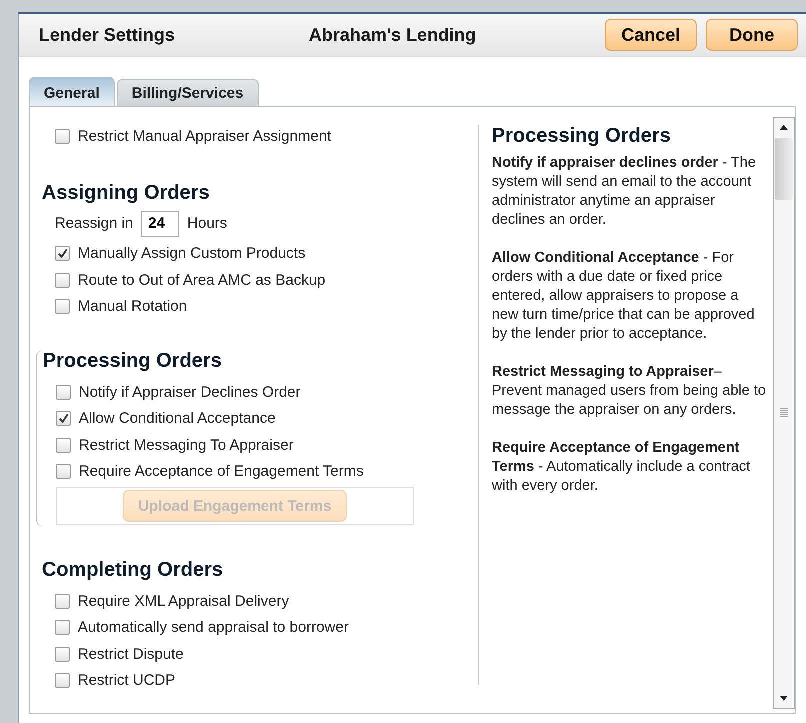  Describe the element at coordinates (127, 681) in the screenshot. I see `option-label: Restrict UCDP` at that location.